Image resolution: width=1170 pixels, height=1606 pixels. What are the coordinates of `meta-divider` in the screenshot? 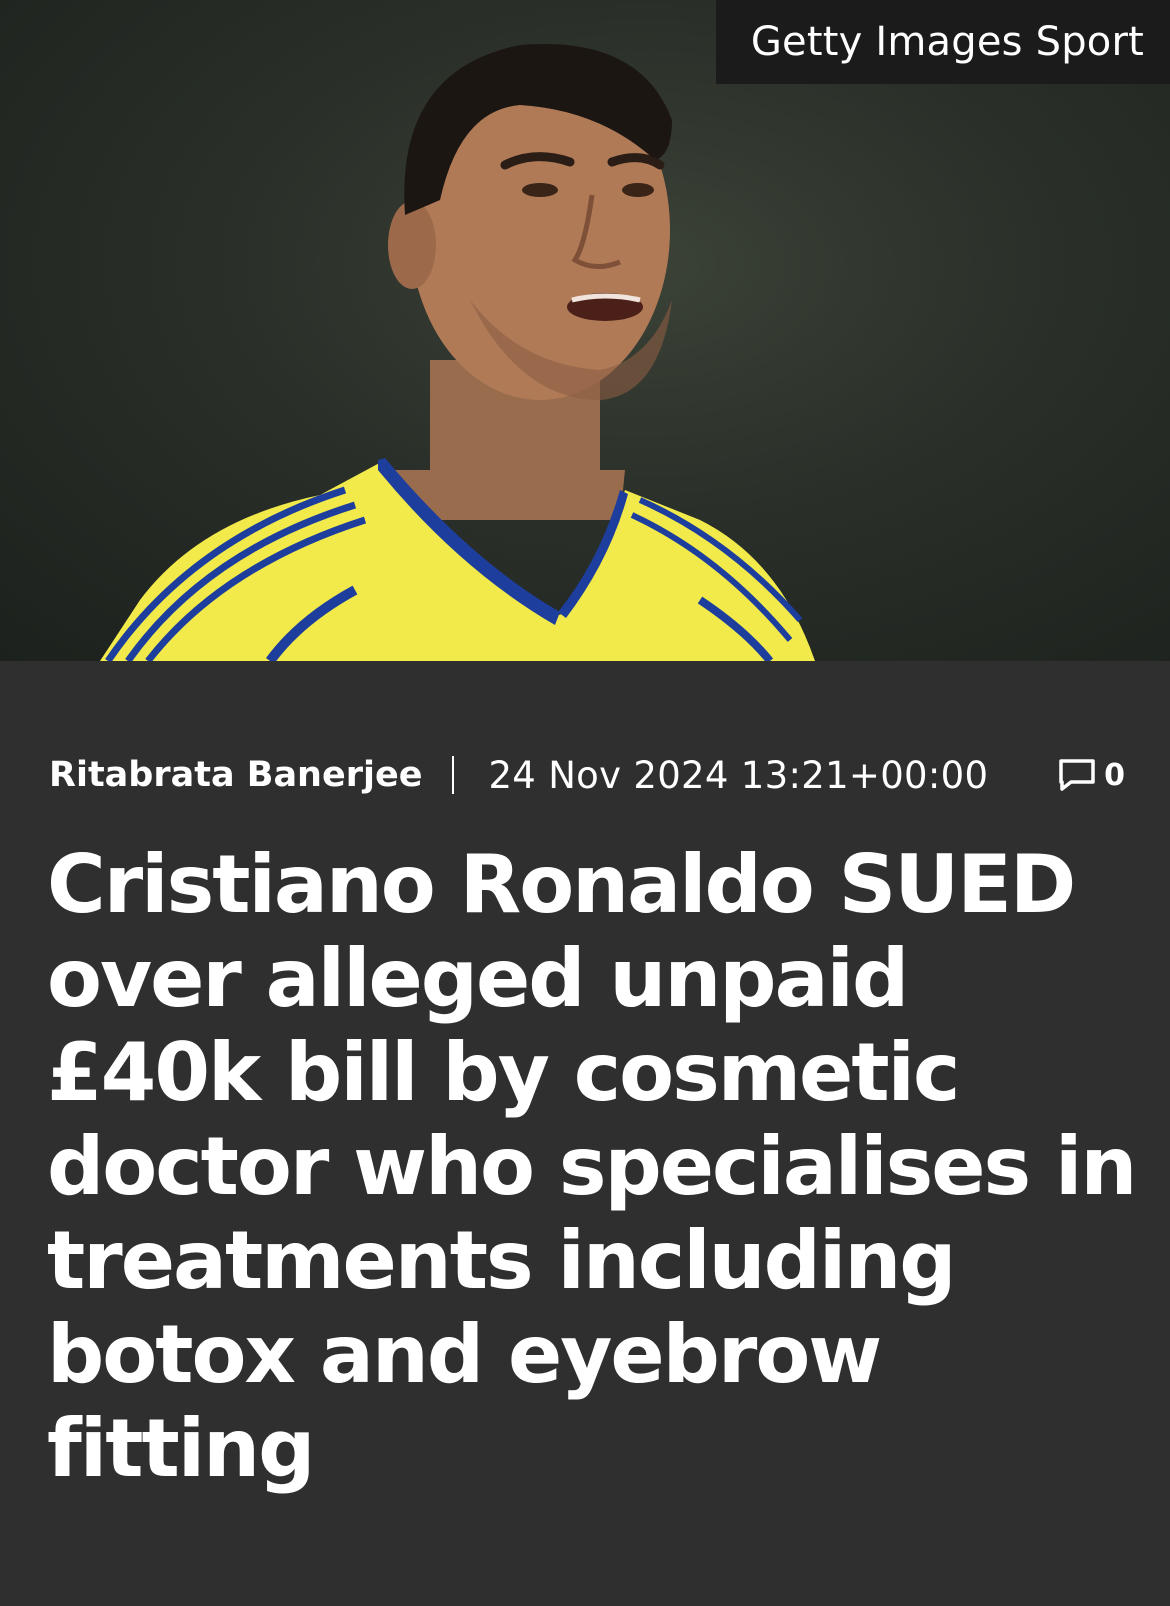 It's located at (453, 775).